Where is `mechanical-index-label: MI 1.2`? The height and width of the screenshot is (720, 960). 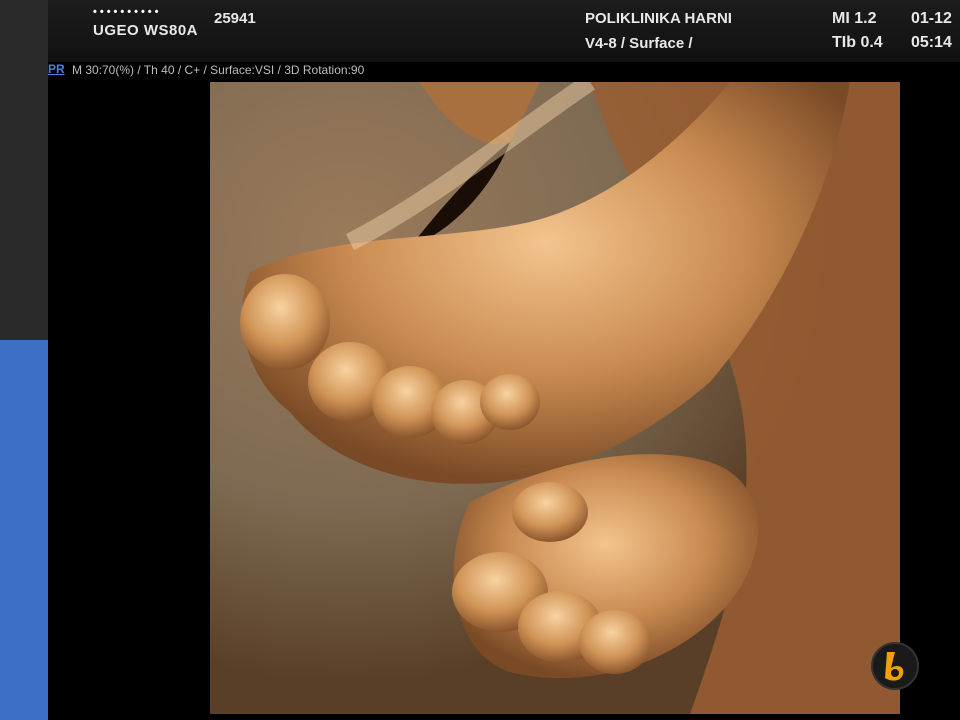 mechanical-index-label: MI 1.2 is located at coordinates (854, 18).